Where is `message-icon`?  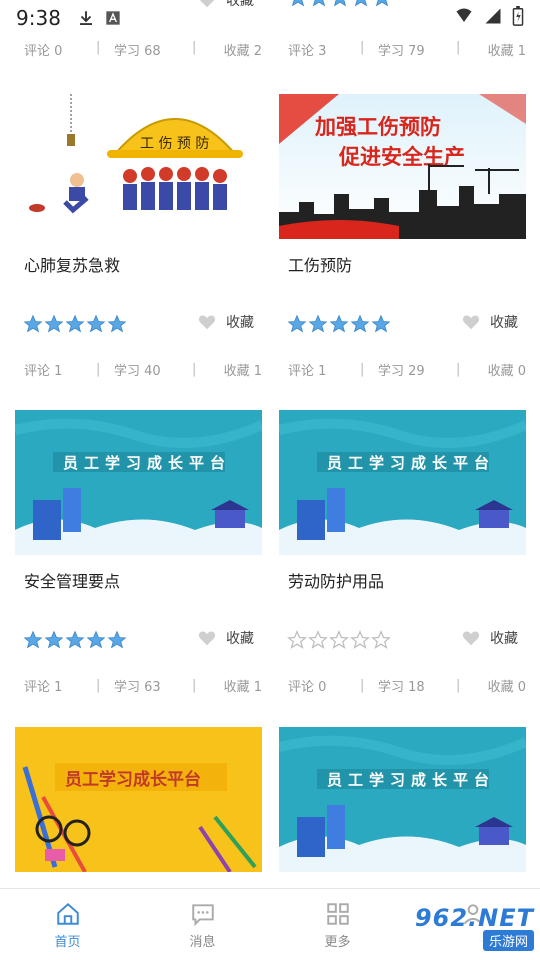 message-icon is located at coordinates (202, 915).